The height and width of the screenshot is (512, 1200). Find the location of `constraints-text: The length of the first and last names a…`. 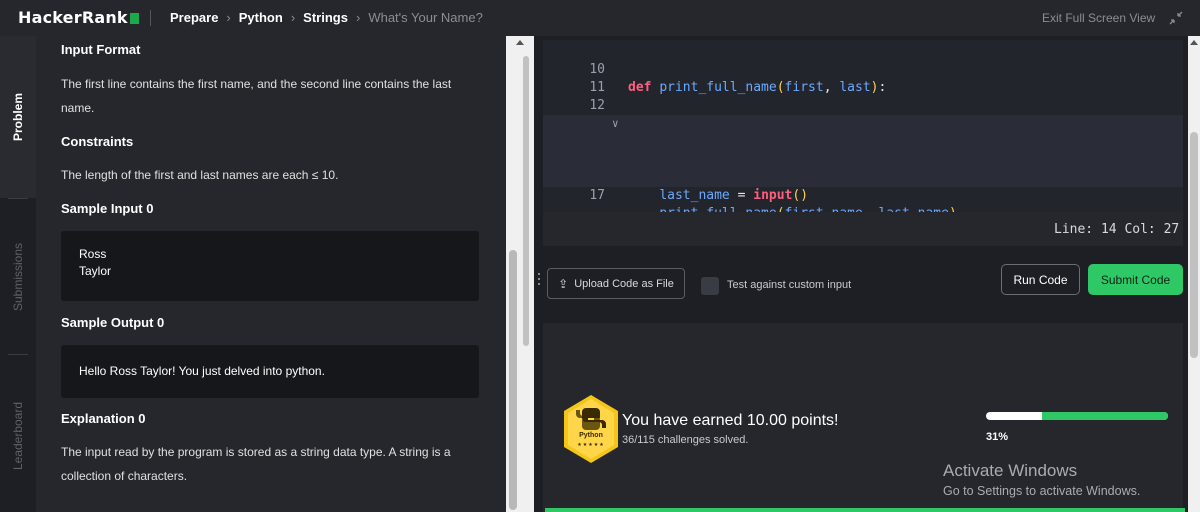

constraints-text: The length of the first and last names a… is located at coordinates (200, 175).